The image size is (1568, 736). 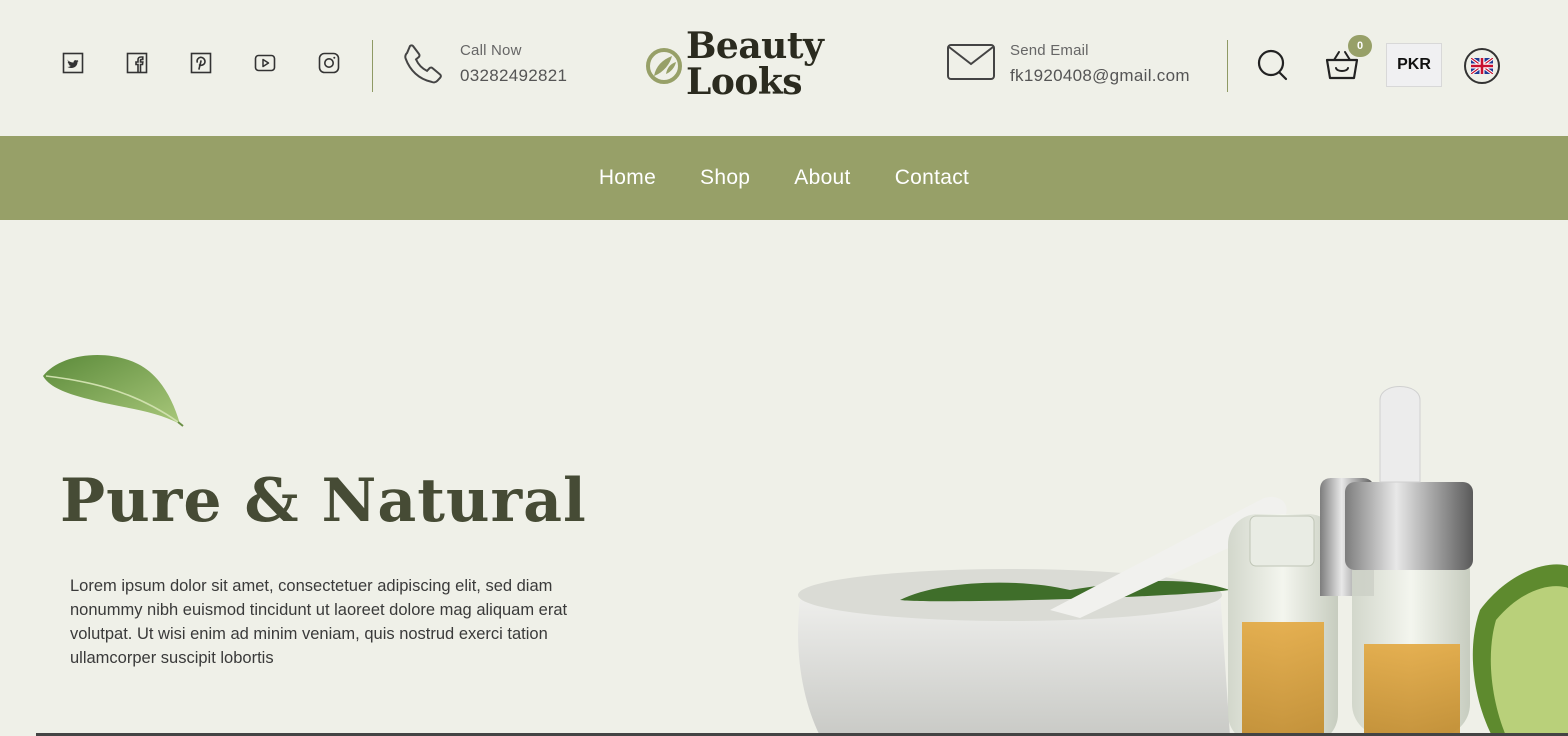 What do you see at coordinates (1414, 65) in the screenshot?
I see `currency-selector: PKR` at bounding box center [1414, 65].